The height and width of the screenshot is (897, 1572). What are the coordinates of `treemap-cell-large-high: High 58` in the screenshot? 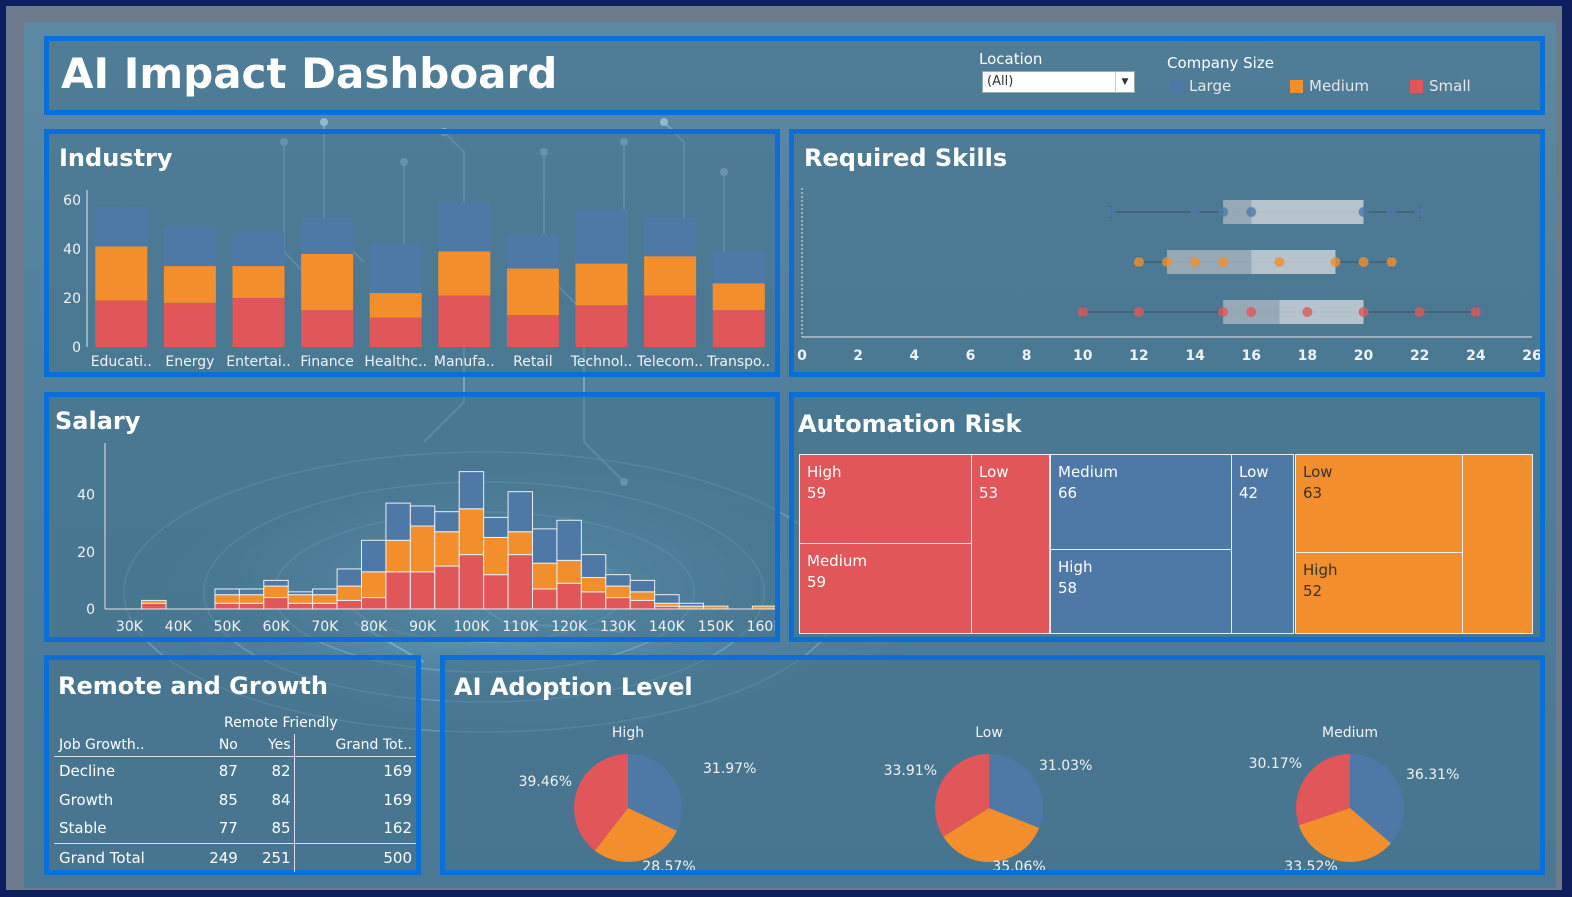 It's located at (1141, 591).